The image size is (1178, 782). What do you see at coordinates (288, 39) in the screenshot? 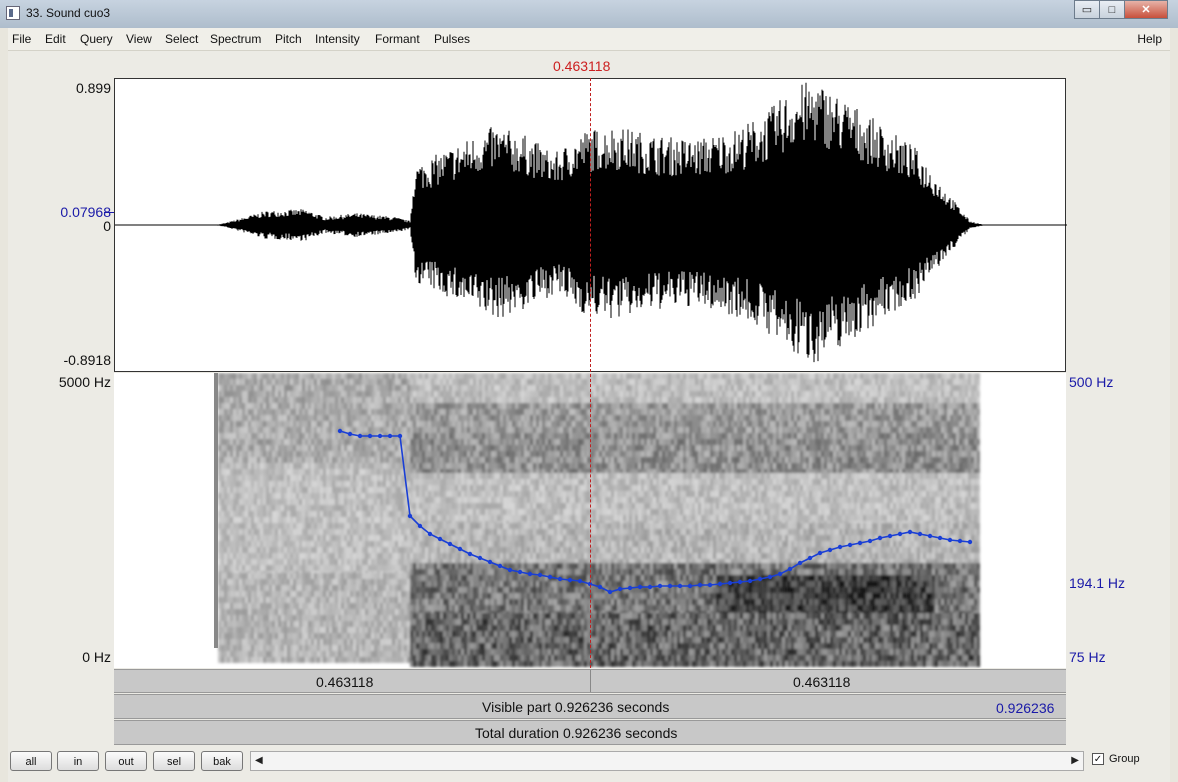
I see `menu-pitch: Pitch` at bounding box center [288, 39].